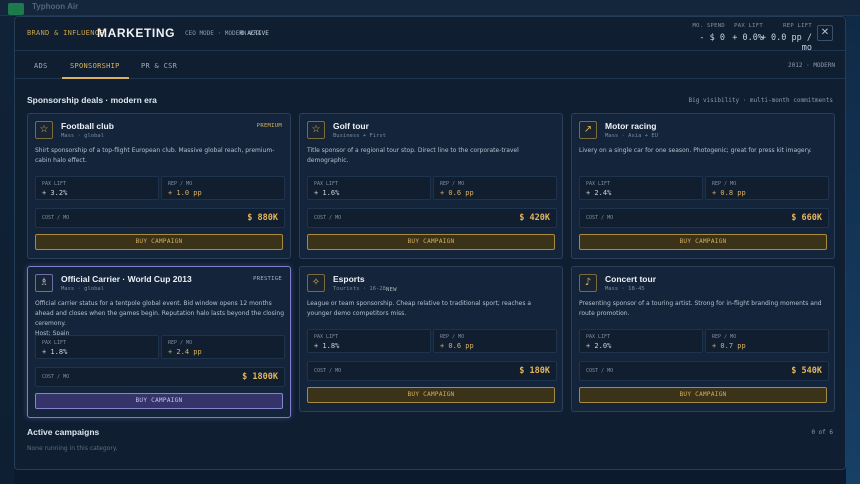 The image size is (860, 484). Describe the element at coordinates (767, 341) in the screenshot. I see `rep-lift-box: REP / MO + 0.7 pp` at that location.